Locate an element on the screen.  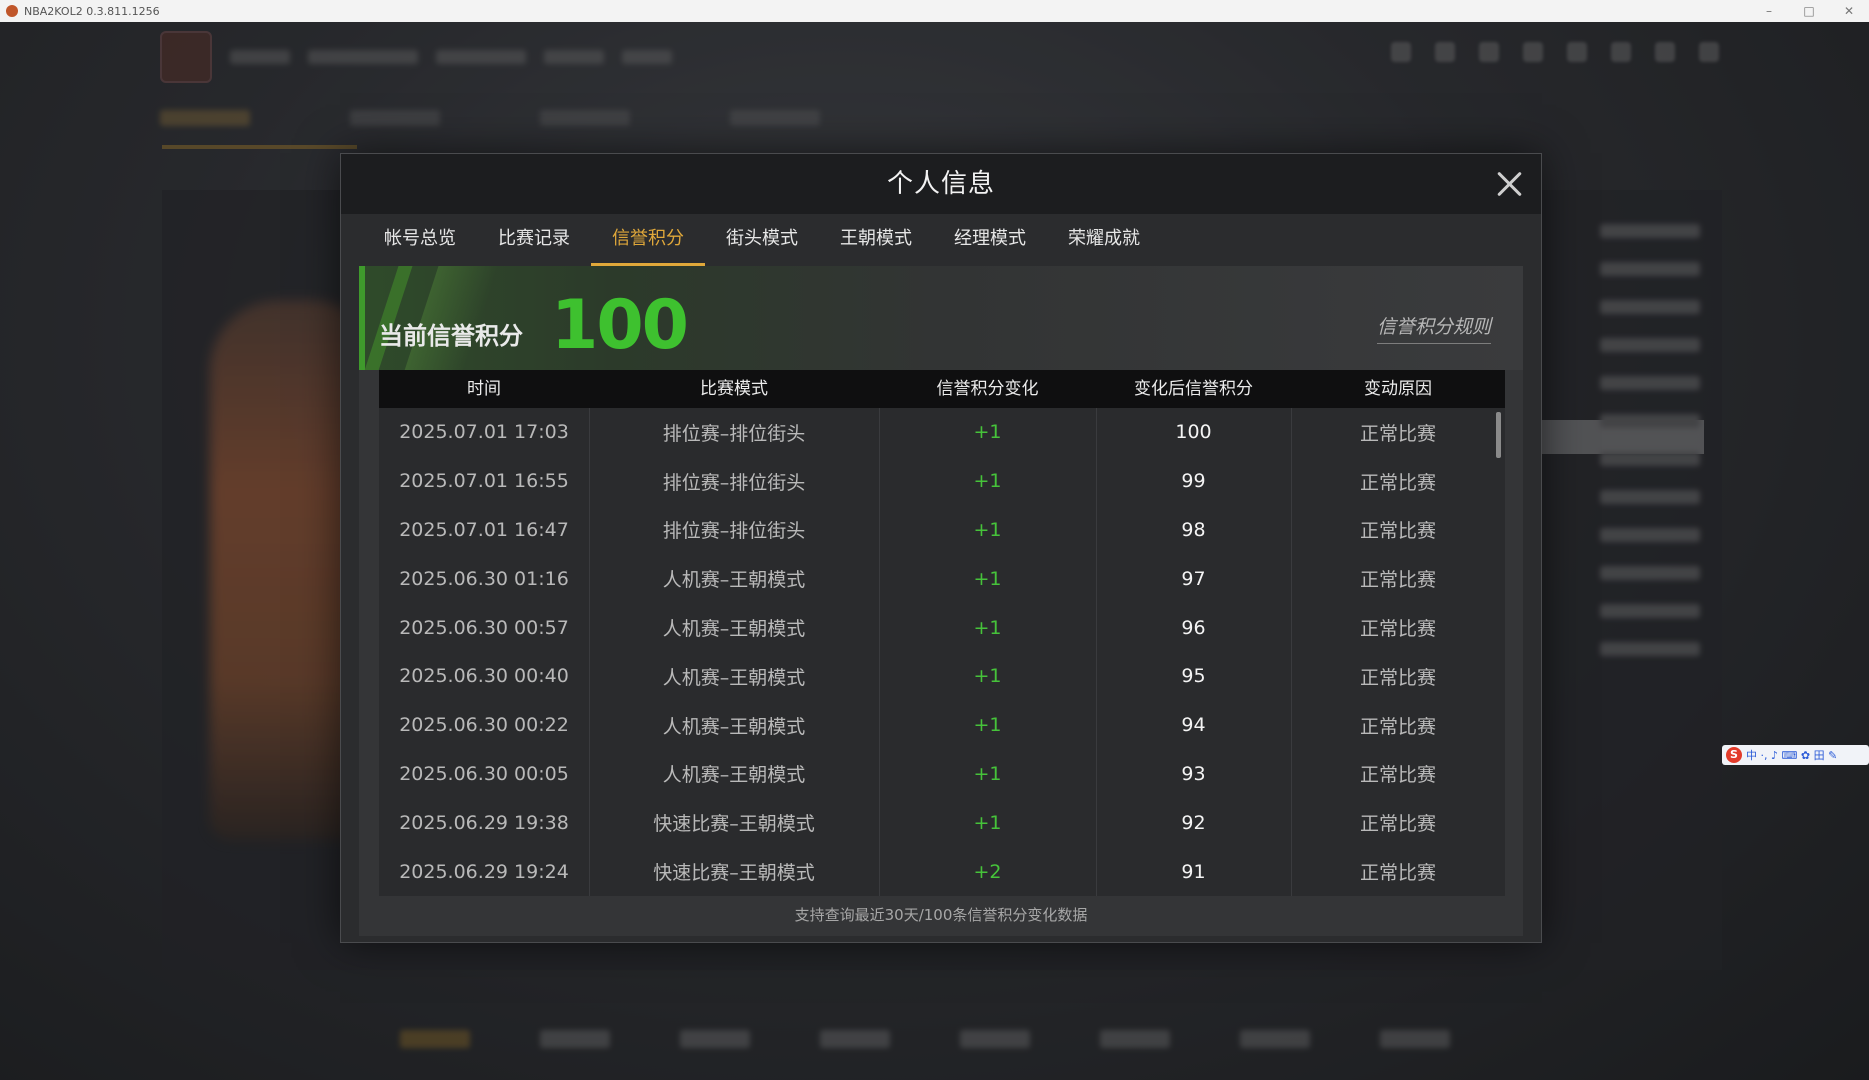
window-close-button: ✕ is located at coordinates (1849, 11).